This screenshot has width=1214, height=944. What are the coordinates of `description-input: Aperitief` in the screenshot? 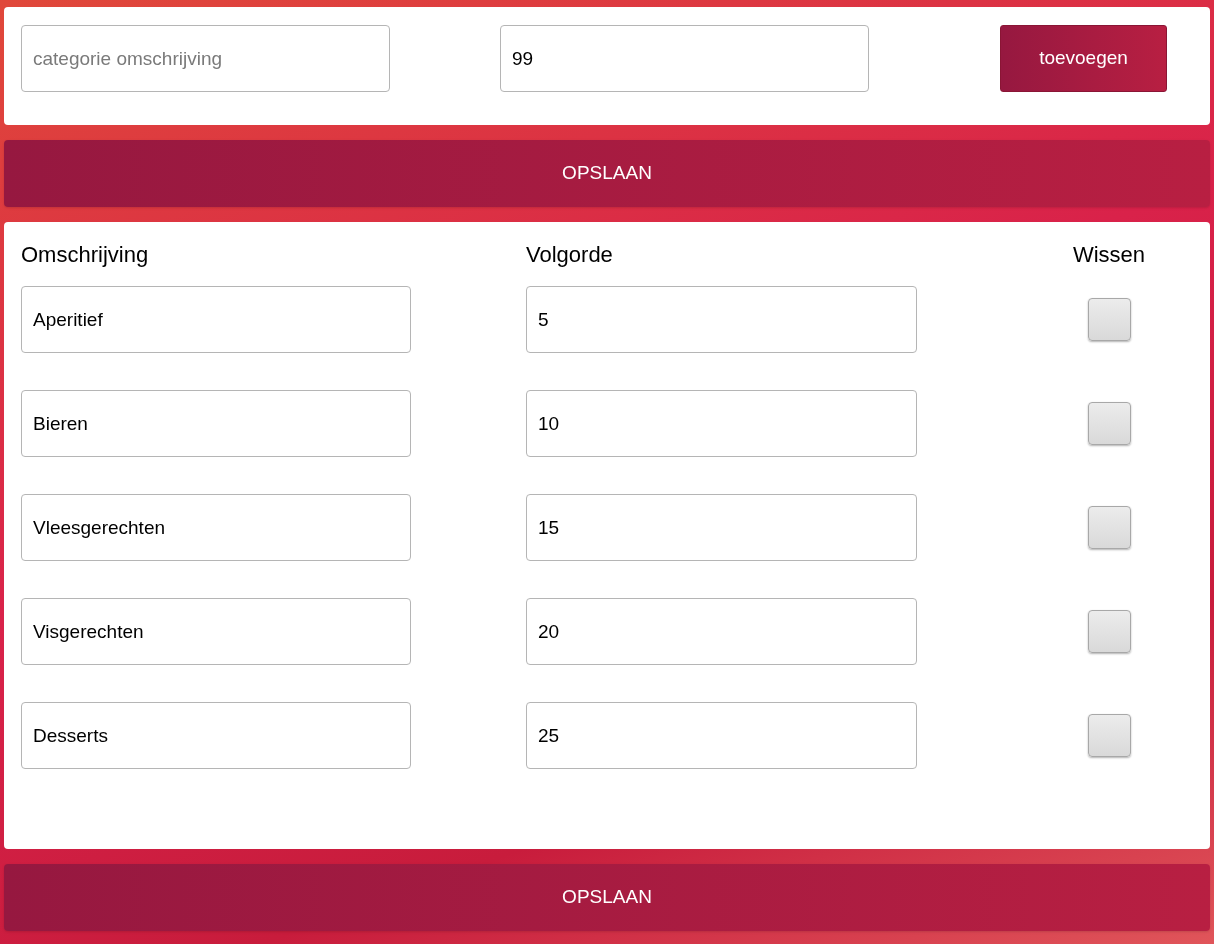 It's located at (216, 319).